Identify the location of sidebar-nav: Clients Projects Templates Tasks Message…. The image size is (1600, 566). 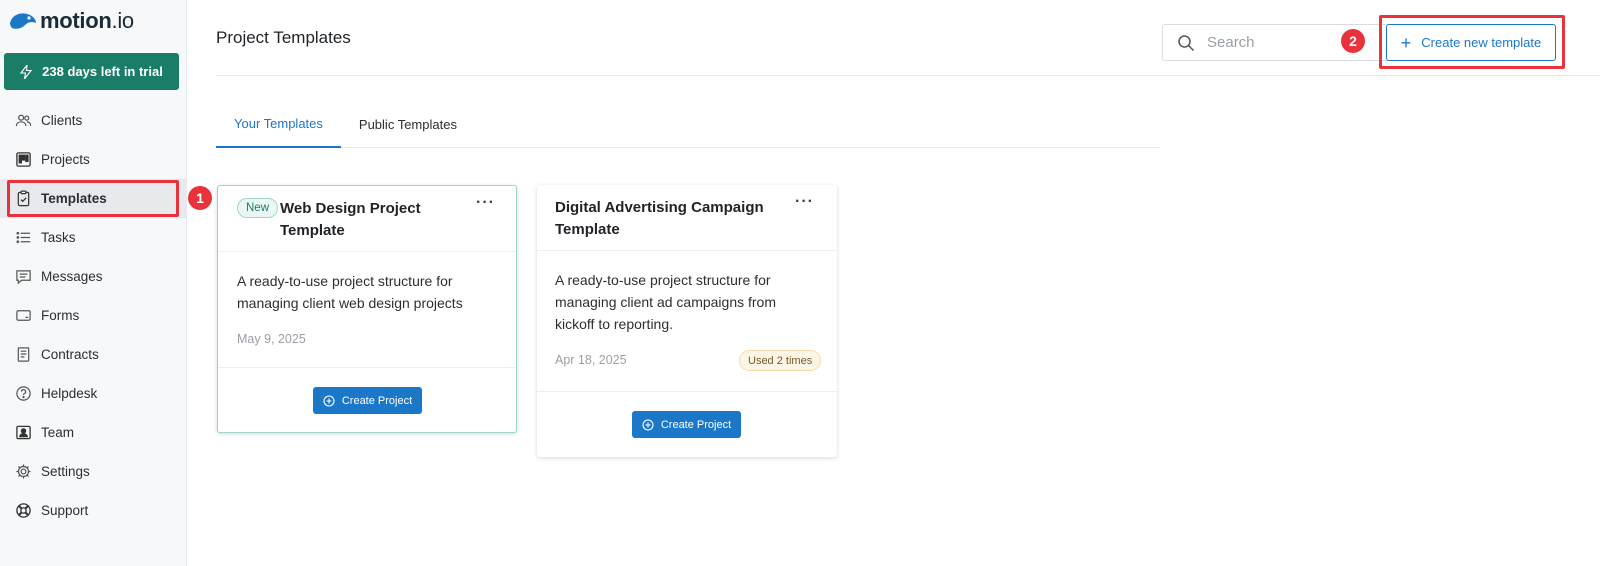
(93, 315).